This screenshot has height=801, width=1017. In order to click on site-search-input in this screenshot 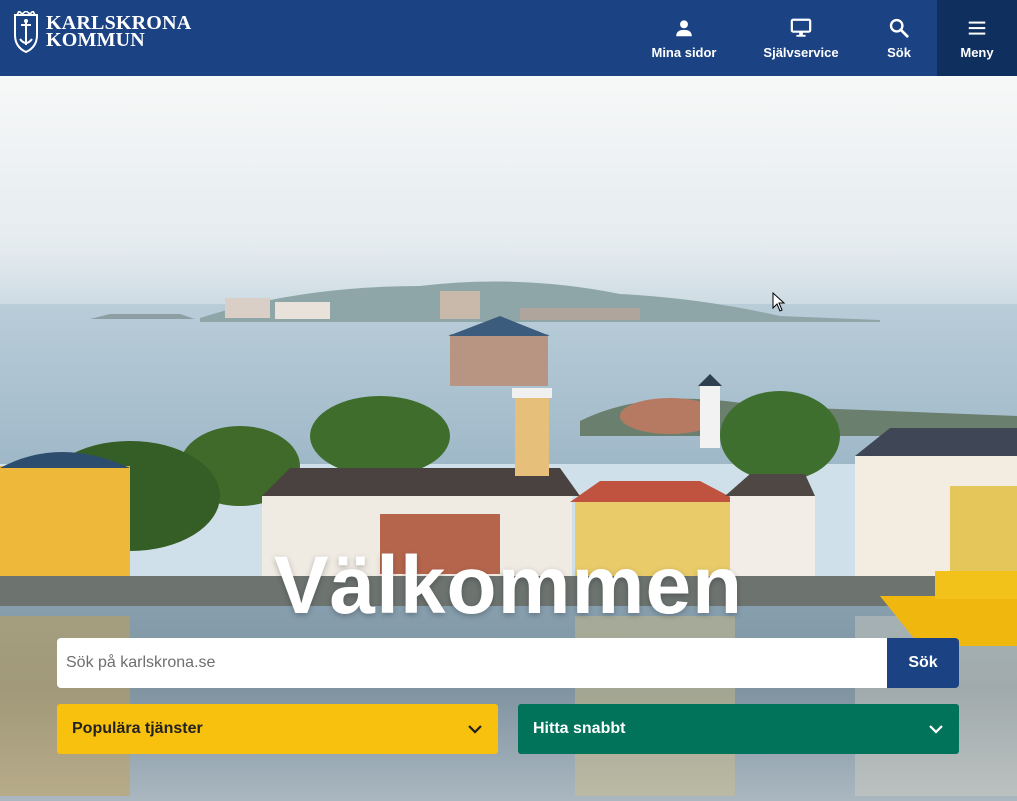, I will do `click(472, 663)`.